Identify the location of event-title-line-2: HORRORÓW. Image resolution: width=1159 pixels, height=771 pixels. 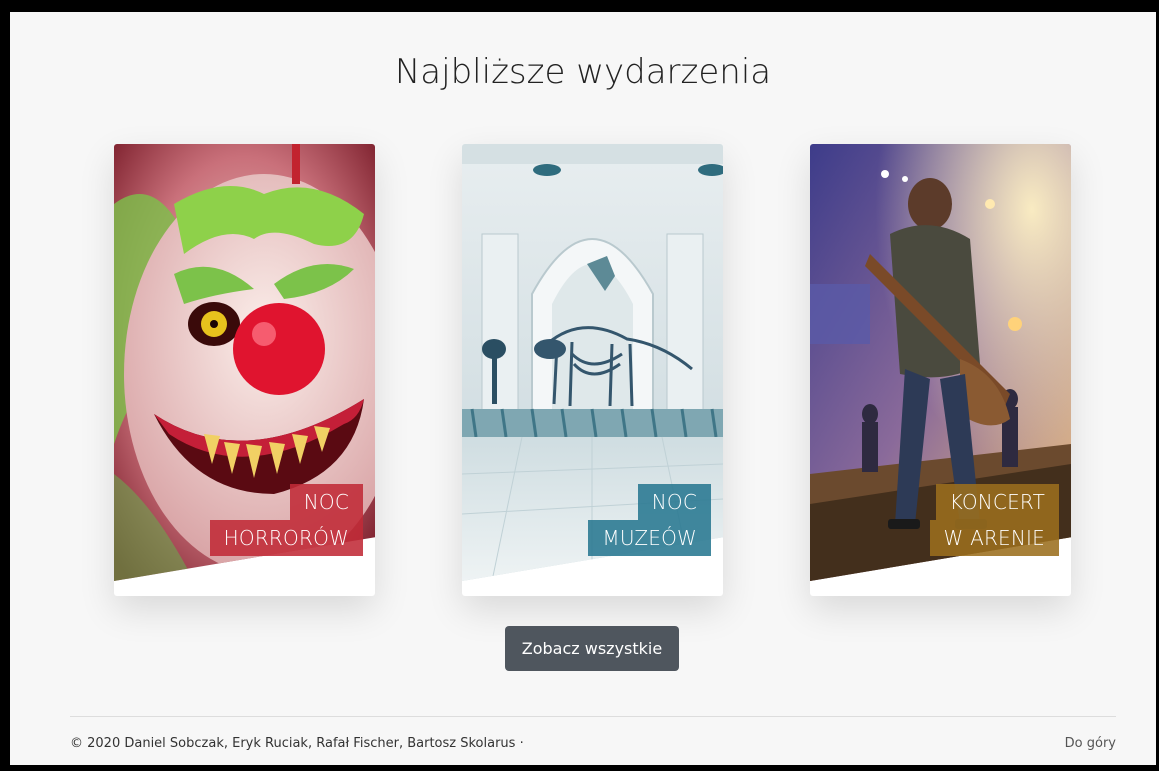
(286, 538).